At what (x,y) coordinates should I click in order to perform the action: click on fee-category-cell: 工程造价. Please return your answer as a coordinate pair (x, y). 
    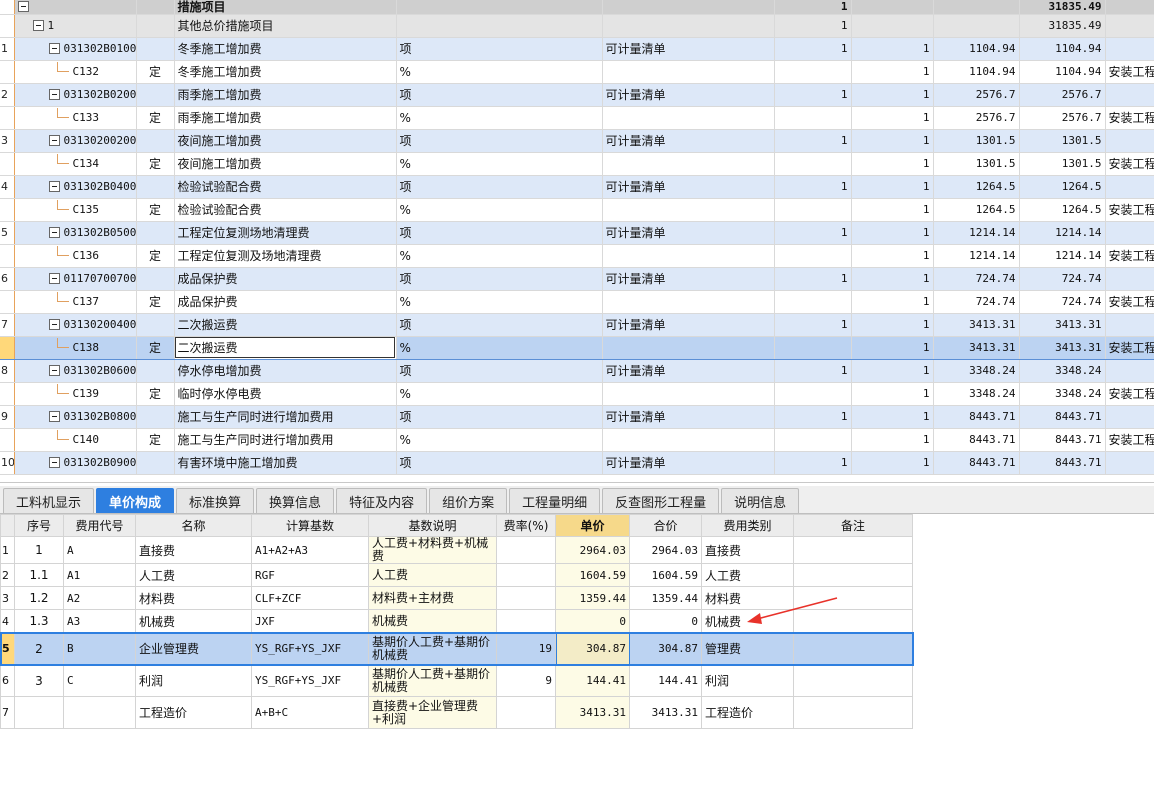
    Looking at the image, I should click on (747, 712).